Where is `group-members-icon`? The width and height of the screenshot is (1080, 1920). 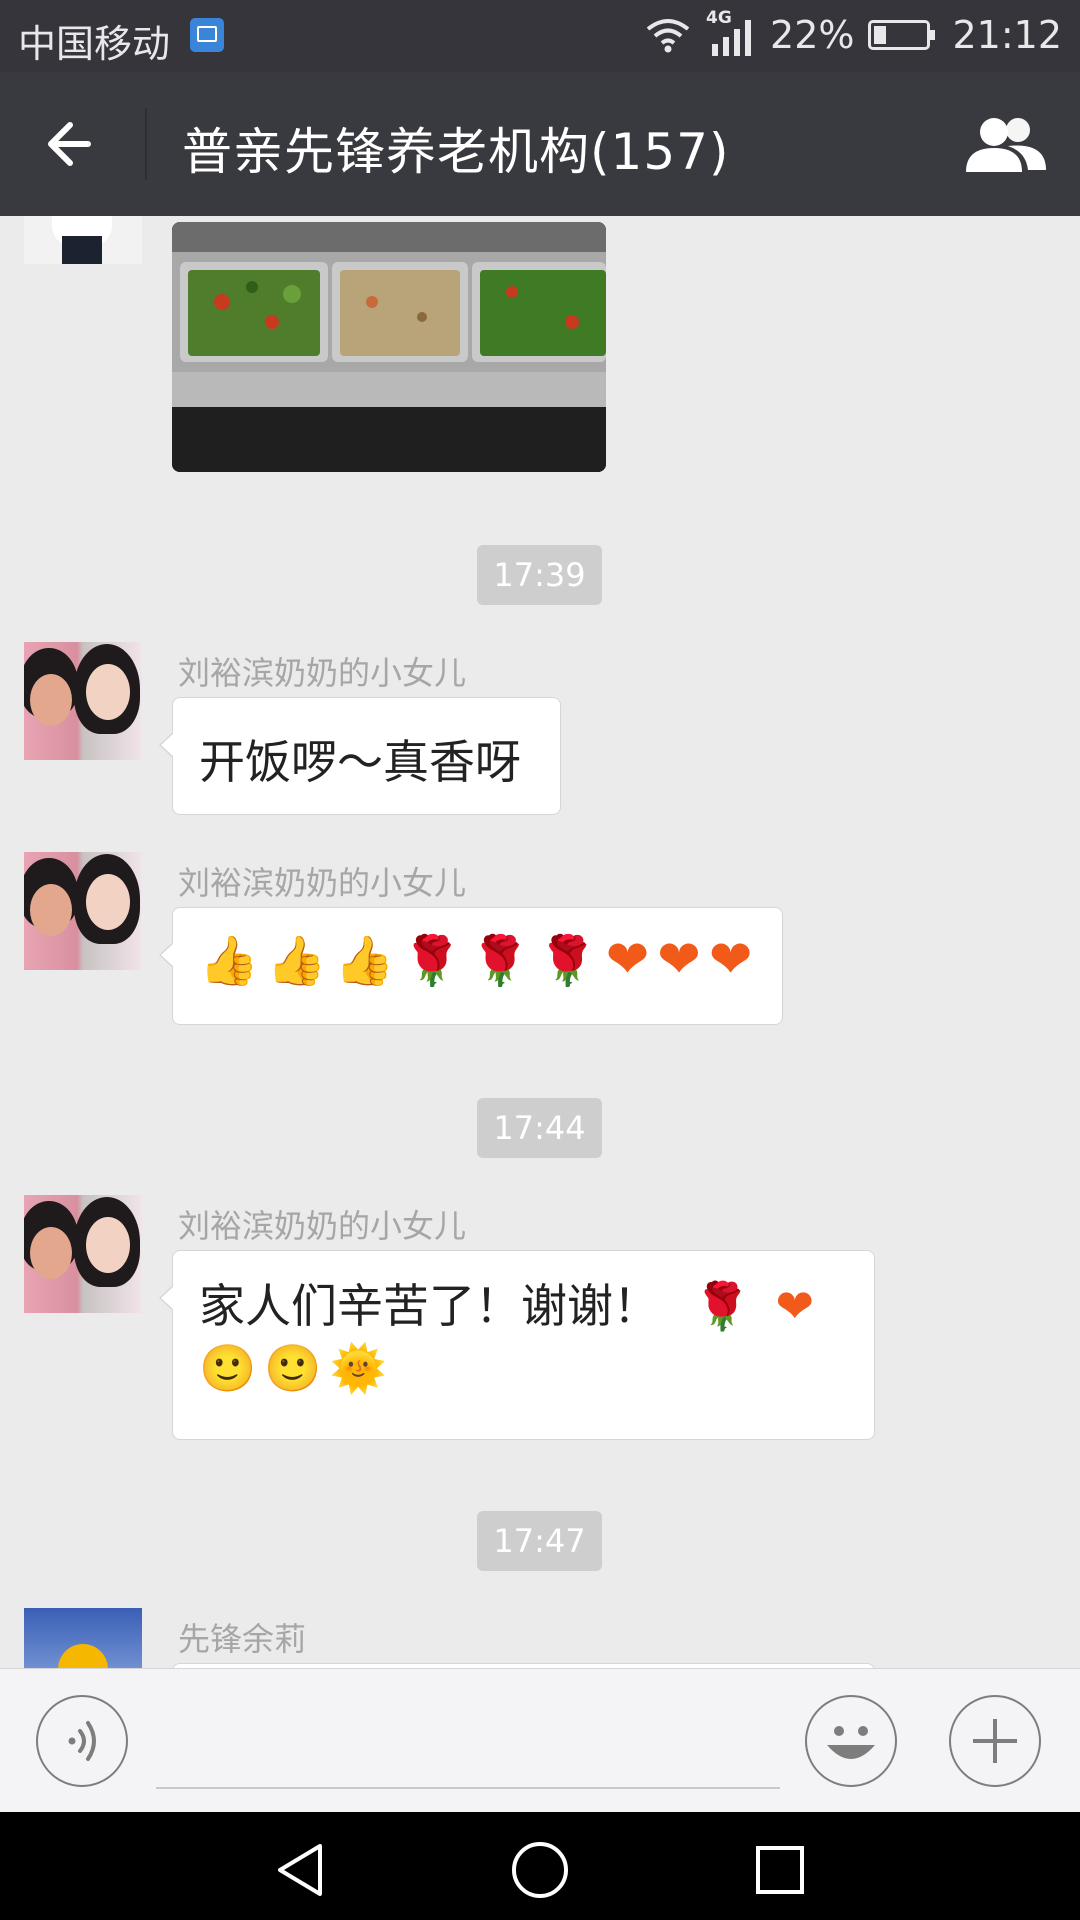 group-members-icon is located at coordinates (1005, 144).